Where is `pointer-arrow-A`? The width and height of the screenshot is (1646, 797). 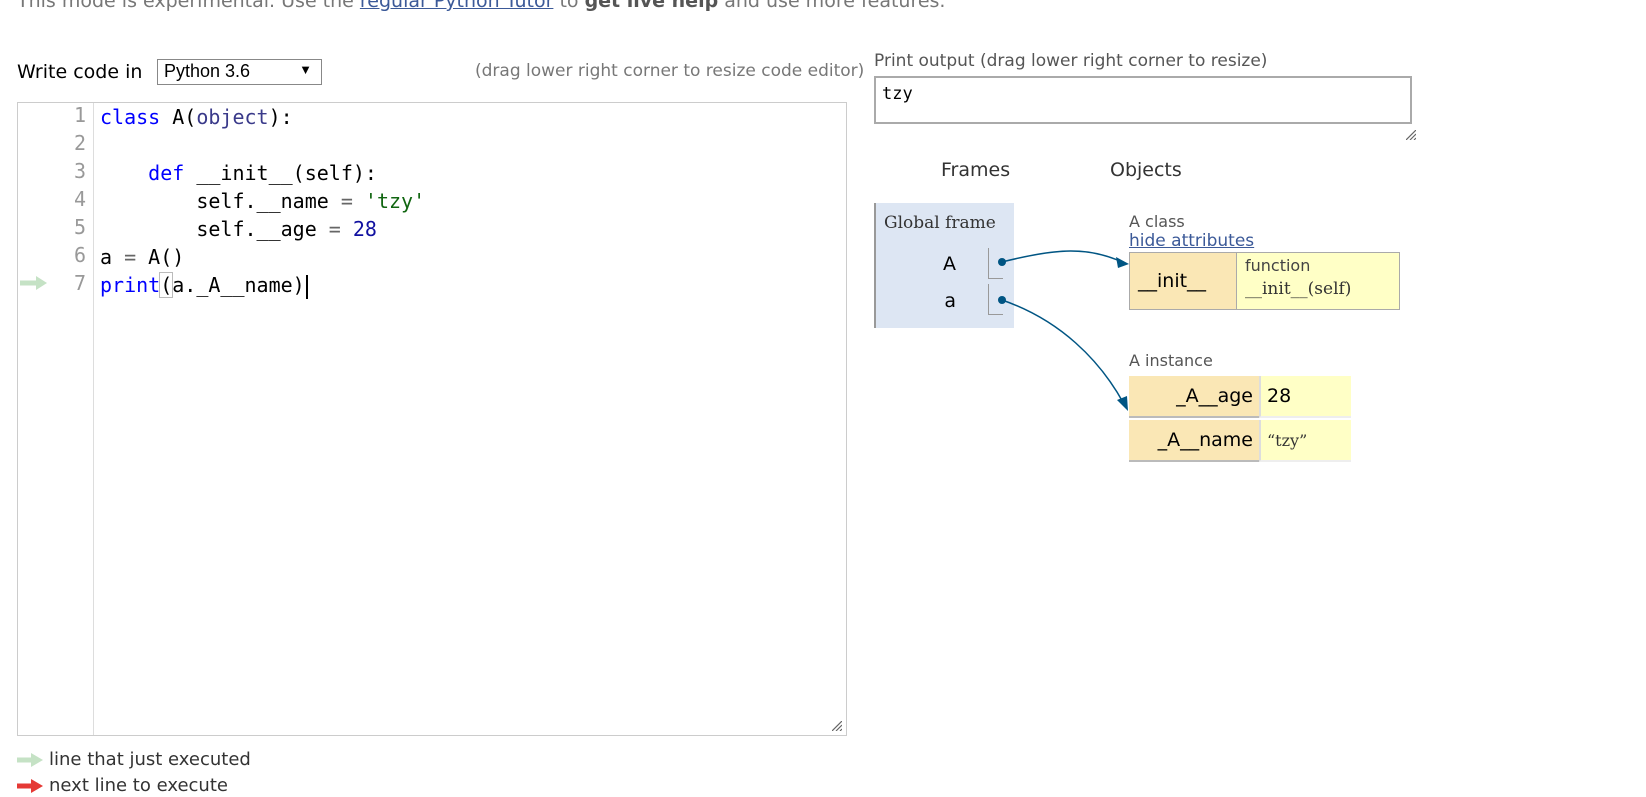
pointer-arrow-A is located at coordinates (1062, 256).